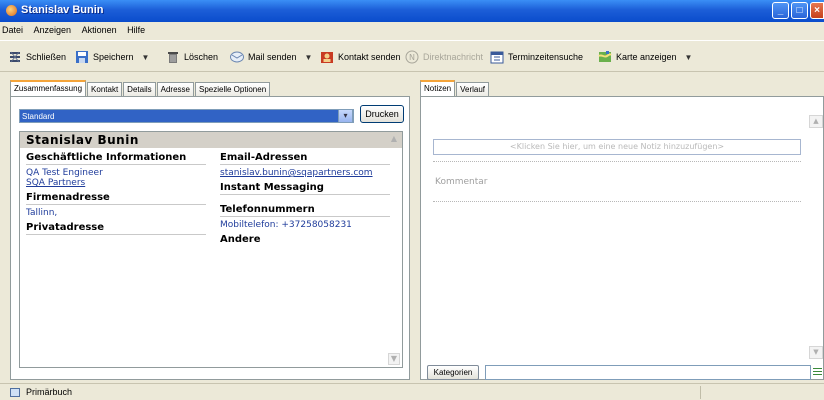 Image resolution: width=824 pixels, height=400 pixels. Describe the element at coordinates (15, 57) in the screenshot. I see `close-icon` at that location.